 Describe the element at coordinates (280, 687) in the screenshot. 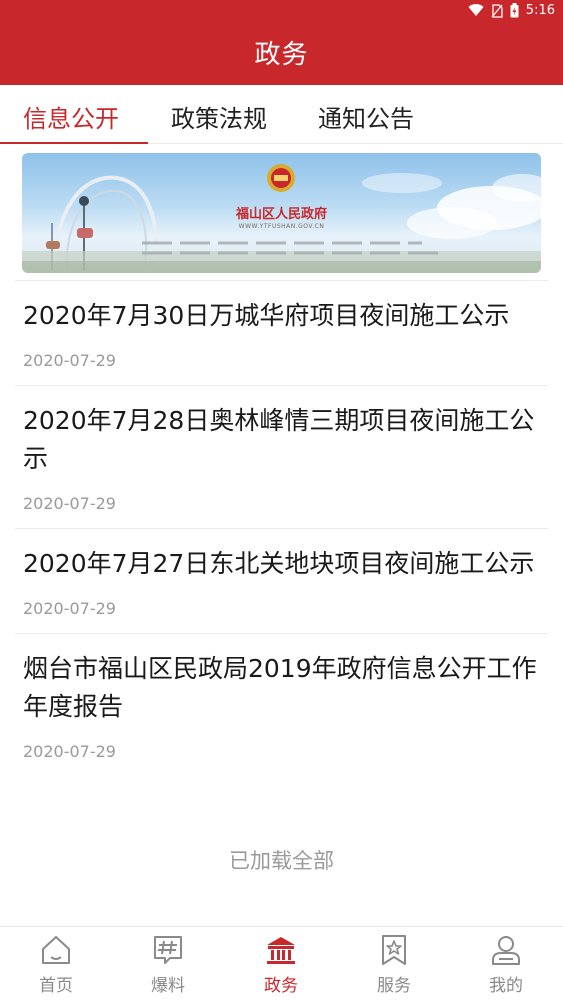

I see `article-title: 烟台市福山区民政局2019年政府信息公开工作年度报告` at that location.